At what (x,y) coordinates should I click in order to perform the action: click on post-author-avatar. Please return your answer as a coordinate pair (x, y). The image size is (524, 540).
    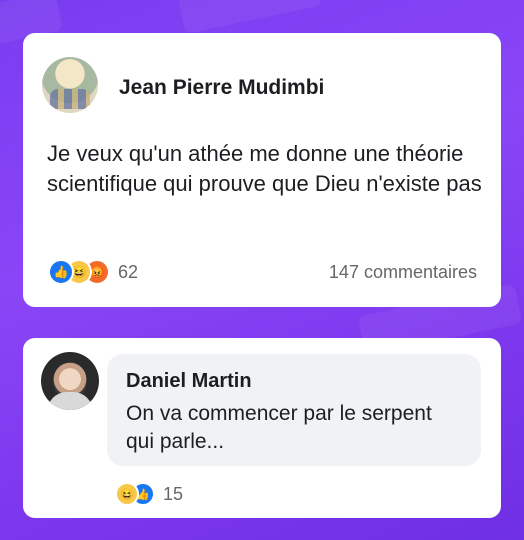
    Looking at the image, I should click on (70, 85).